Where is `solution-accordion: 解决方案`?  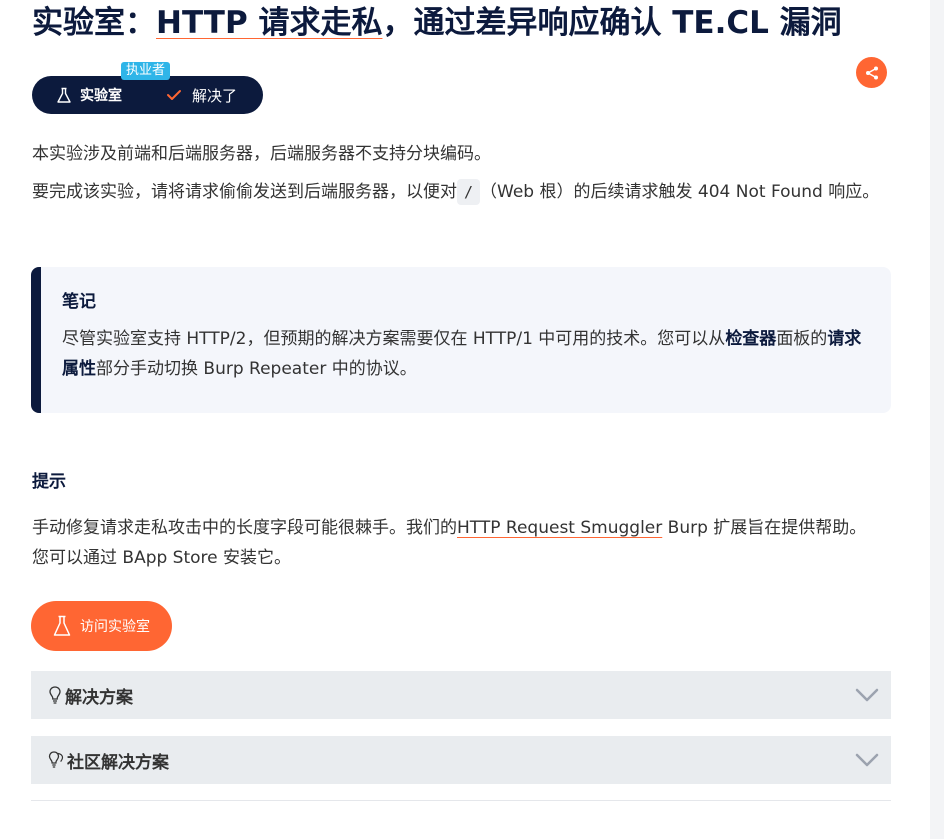
solution-accordion: 解决方案 is located at coordinates (461, 695).